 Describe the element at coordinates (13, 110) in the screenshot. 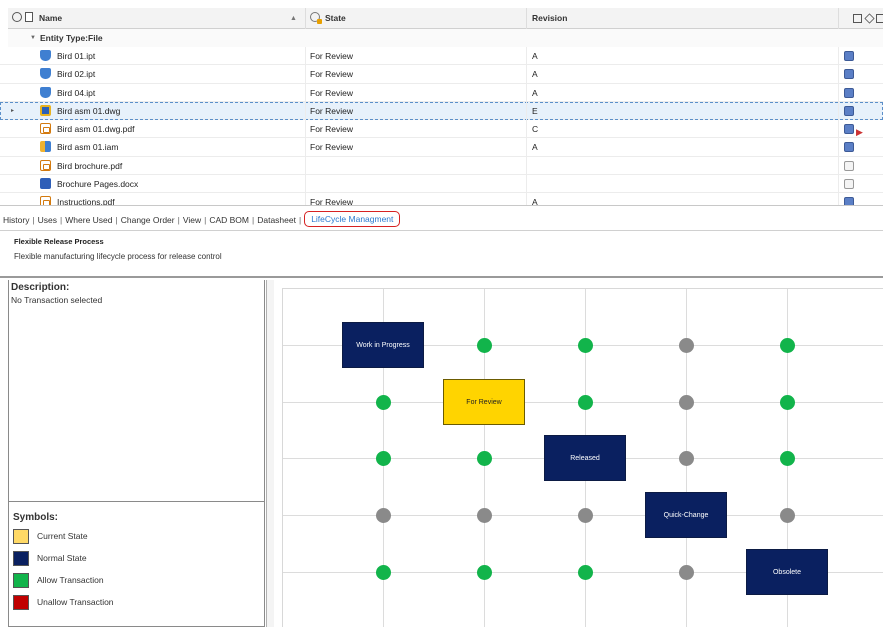

I see `row-pointer-icon: ▸` at that location.